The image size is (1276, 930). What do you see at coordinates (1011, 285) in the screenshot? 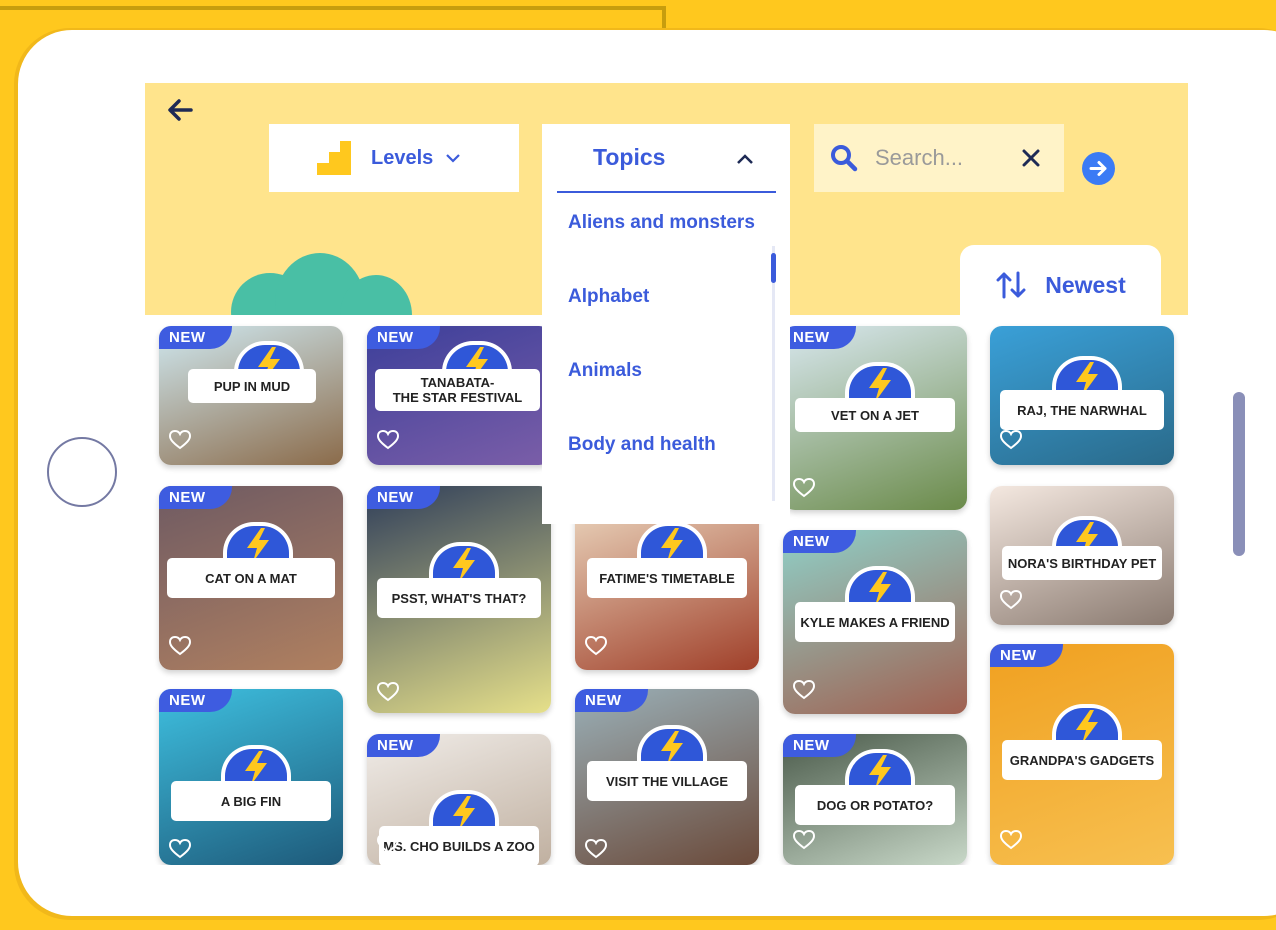
I see `sort-arrows-icon` at bounding box center [1011, 285].